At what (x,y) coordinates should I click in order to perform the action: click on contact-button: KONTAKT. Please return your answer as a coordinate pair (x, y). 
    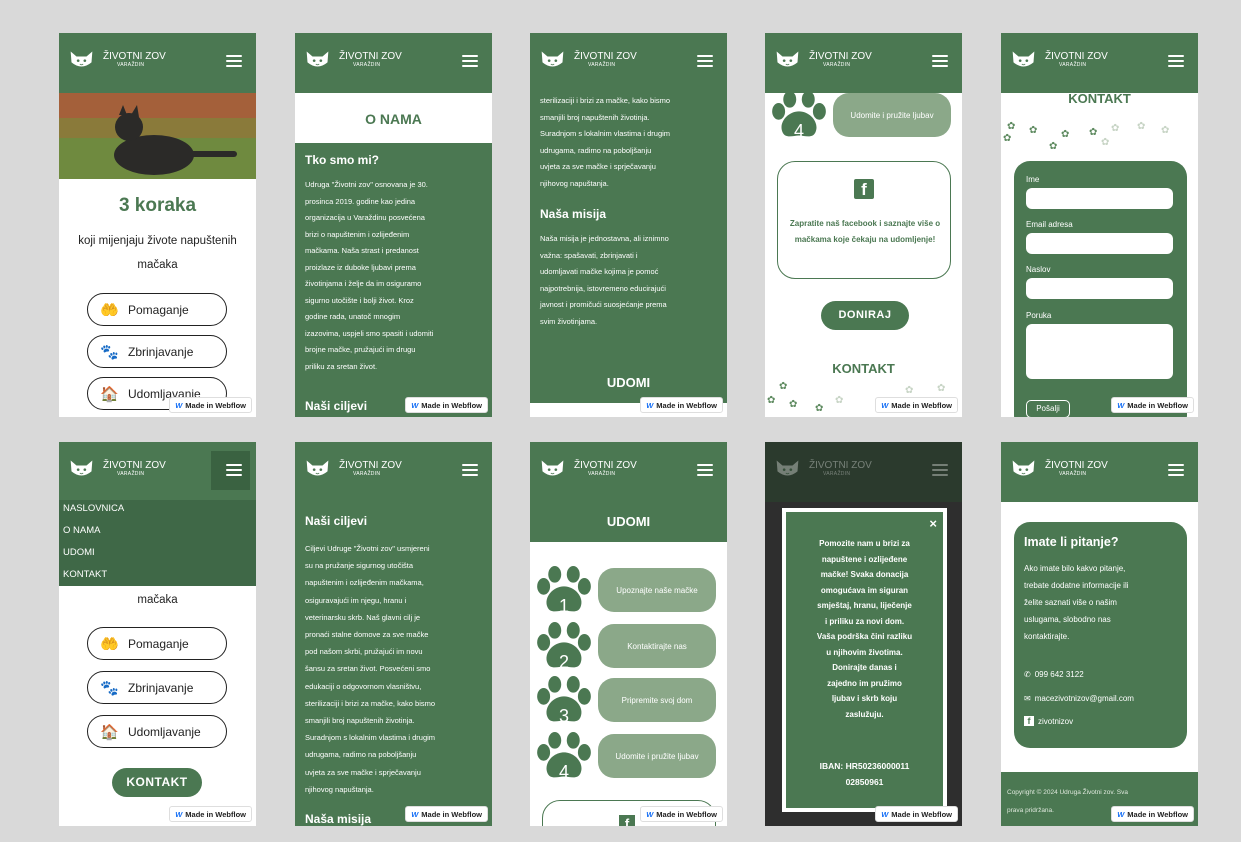
    Looking at the image, I should click on (157, 782).